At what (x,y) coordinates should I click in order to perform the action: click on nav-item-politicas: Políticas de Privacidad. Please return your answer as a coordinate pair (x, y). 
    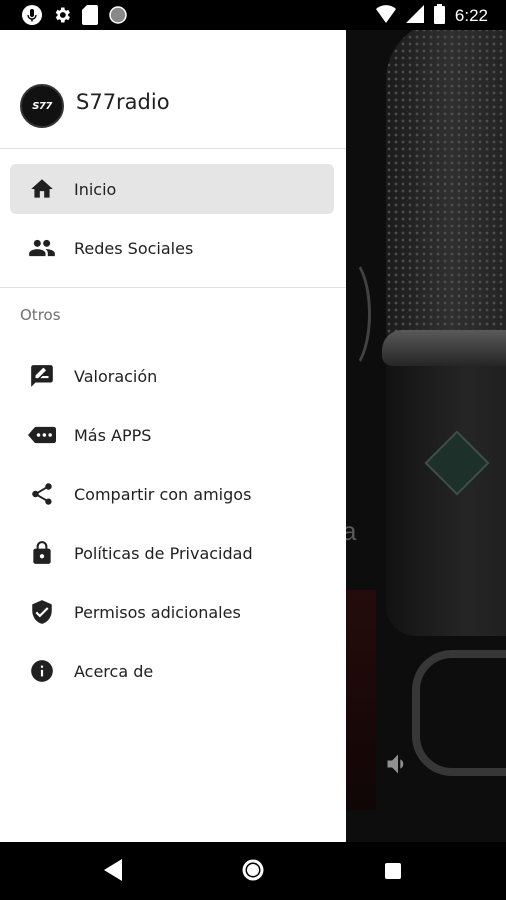
    Looking at the image, I should click on (172, 553).